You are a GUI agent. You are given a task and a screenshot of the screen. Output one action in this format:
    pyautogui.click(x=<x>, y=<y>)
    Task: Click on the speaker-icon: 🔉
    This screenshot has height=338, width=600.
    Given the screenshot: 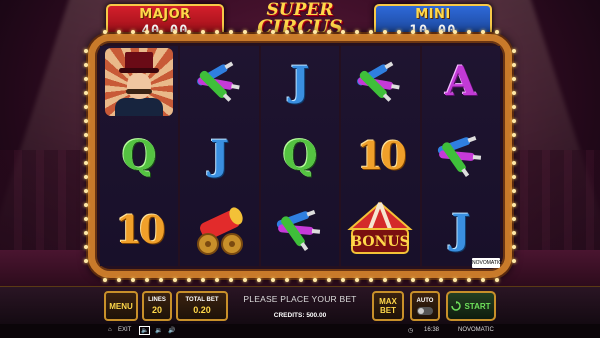 What is the action you would take?
    pyautogui.click(x=159, y=331)
    